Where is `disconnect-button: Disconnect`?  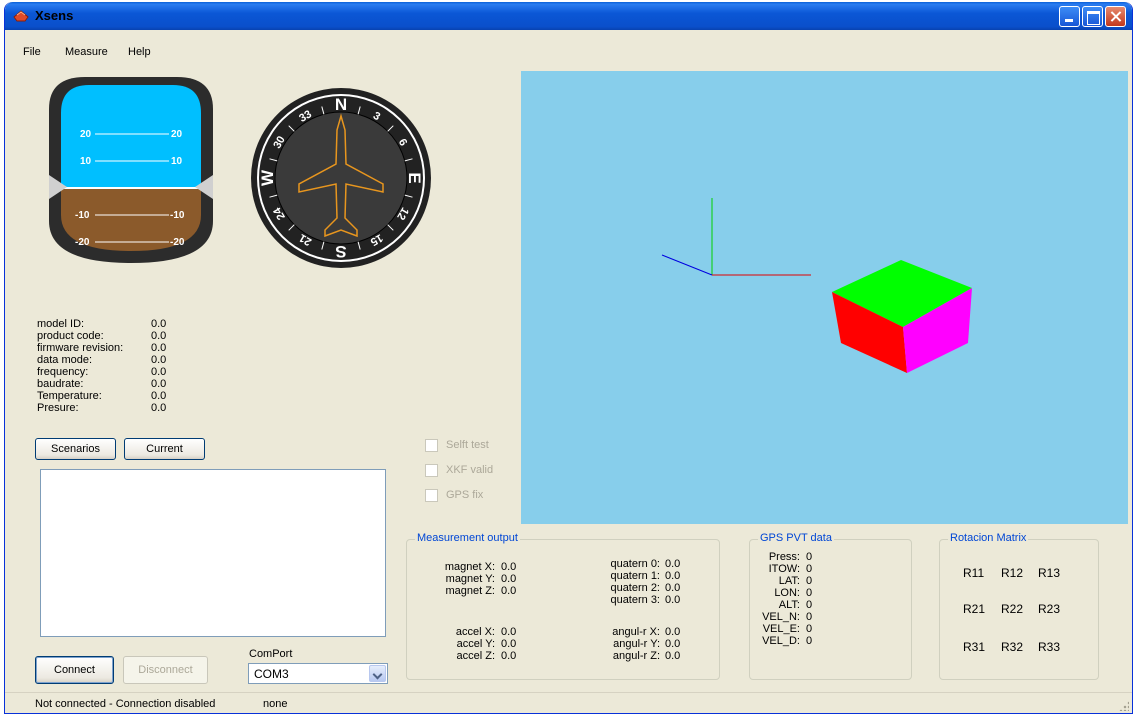
disconnect-button: Disconnect is located at coordinates (165, 670).